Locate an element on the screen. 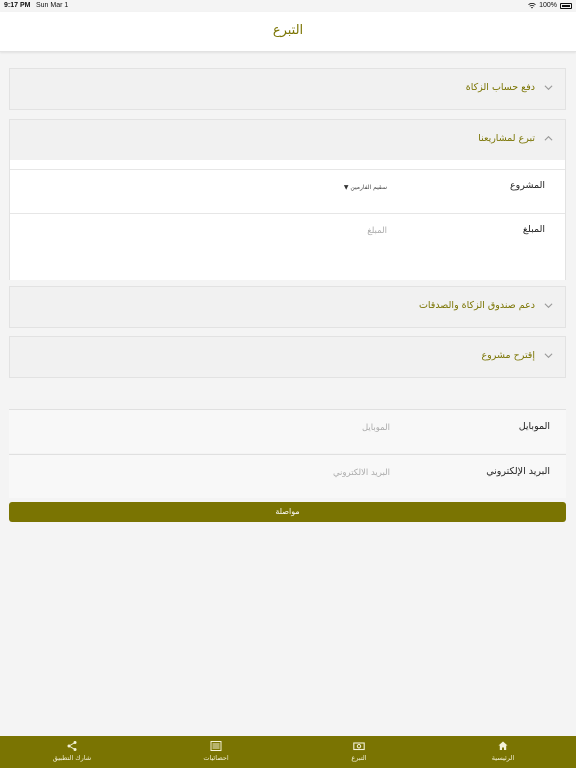 The image size is (576, 768). mobile-input: الموبايل is located at coordinates (376, 428).